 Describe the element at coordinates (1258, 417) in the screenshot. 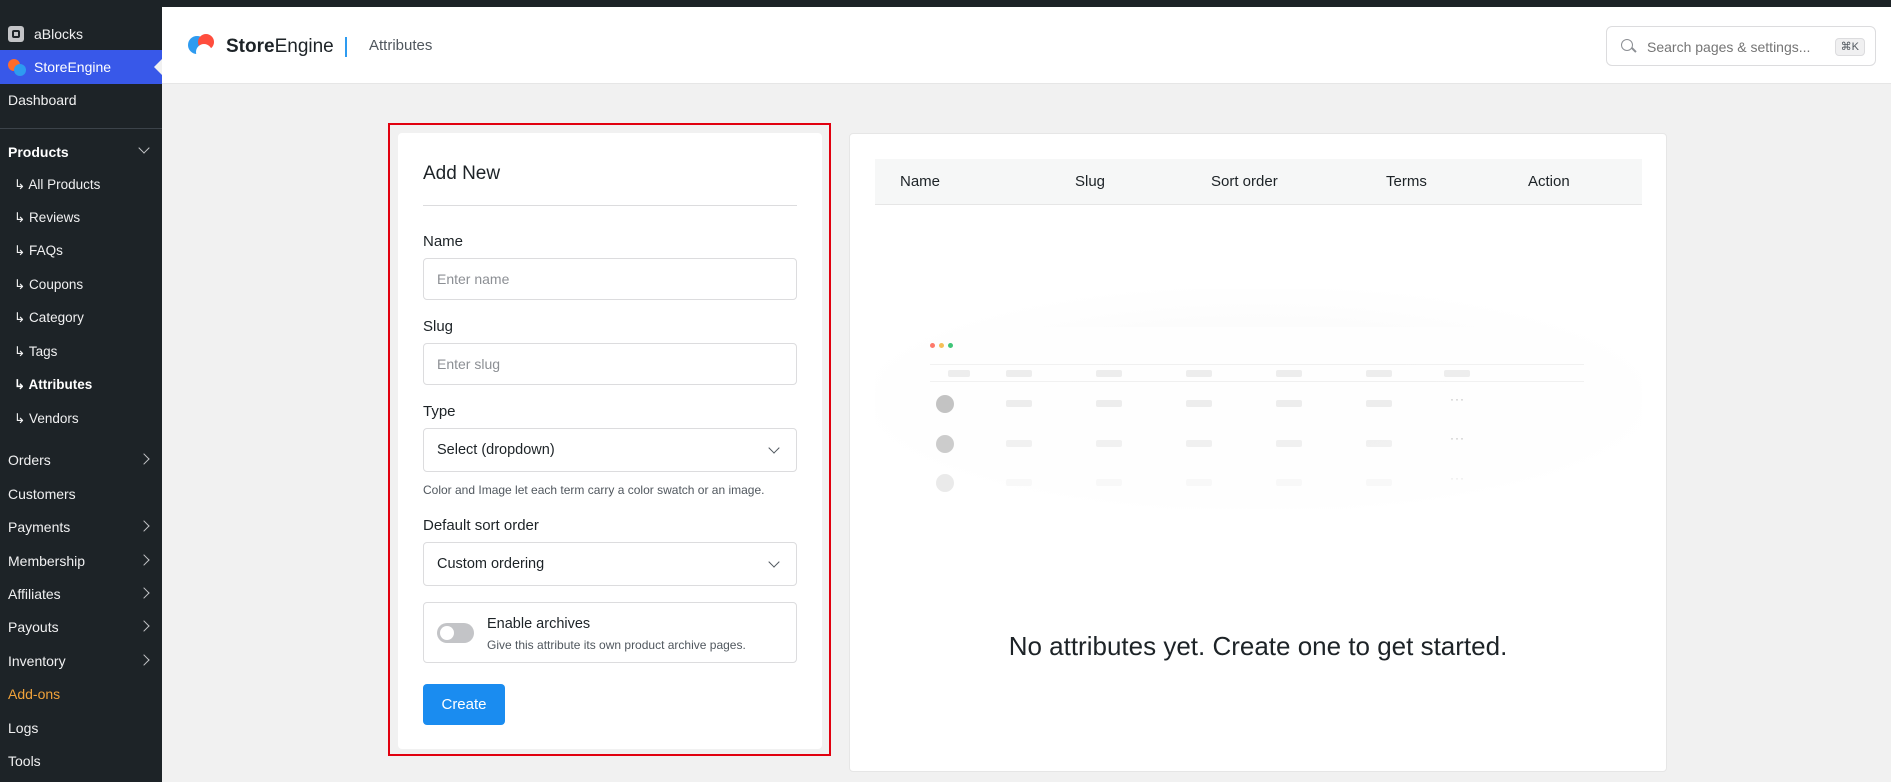

I see `illustration-window: ··· ··· ···` at that location.